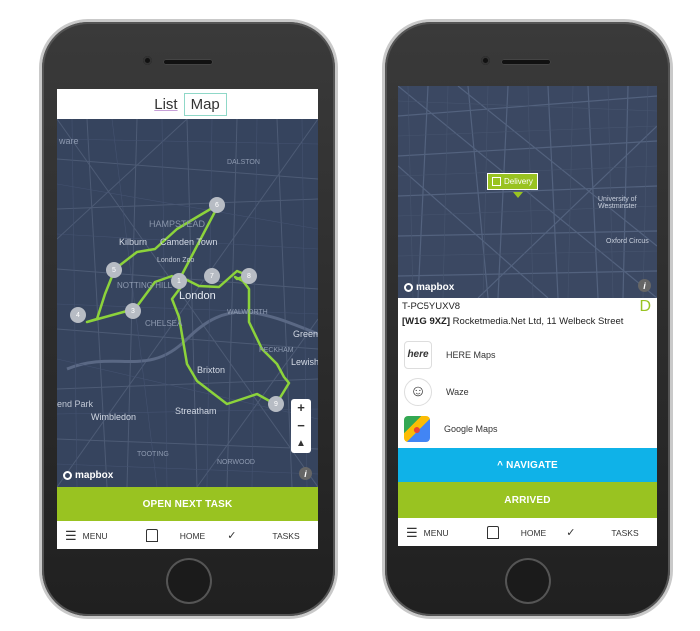 This screenshot has width=700, height=631. I want to click on map-label: London, so click(197, 296).